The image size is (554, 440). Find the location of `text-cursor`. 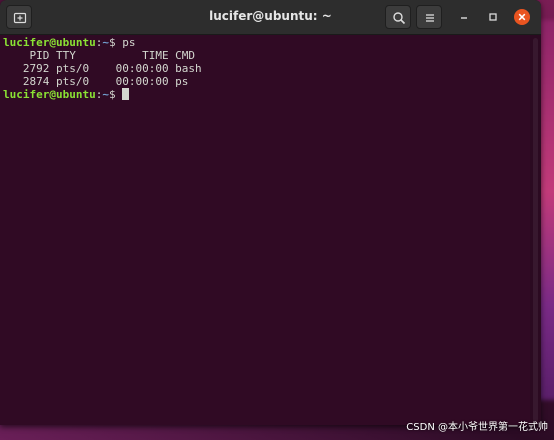

text-cursor is located at coordinates (126, 94).